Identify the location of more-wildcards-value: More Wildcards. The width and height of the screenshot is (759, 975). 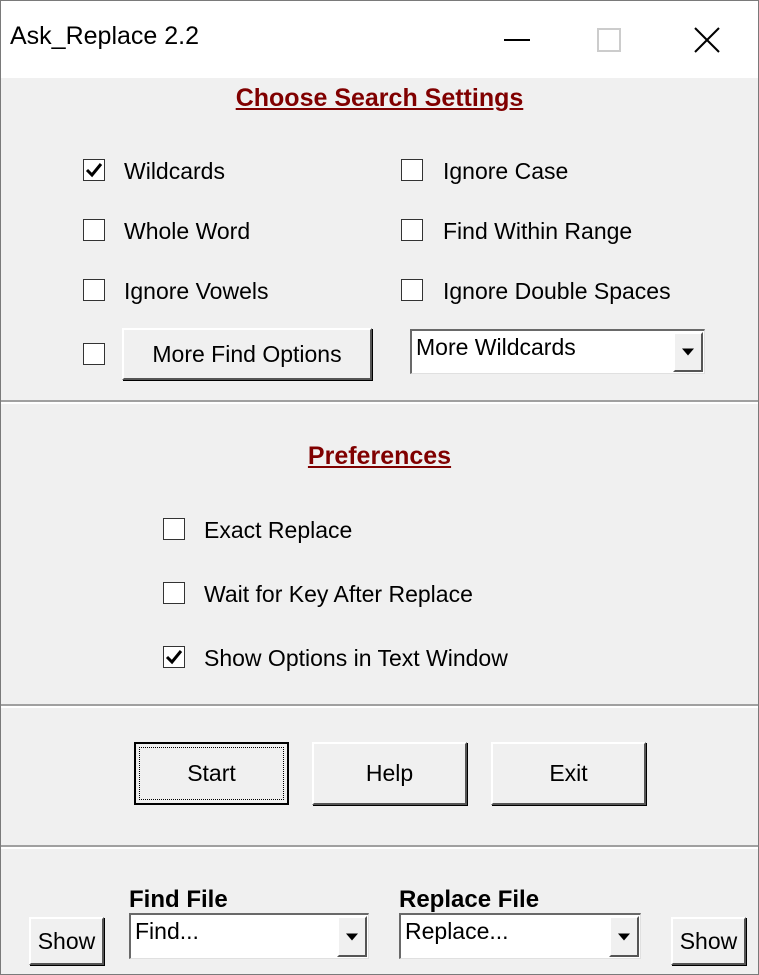
(496, 347).